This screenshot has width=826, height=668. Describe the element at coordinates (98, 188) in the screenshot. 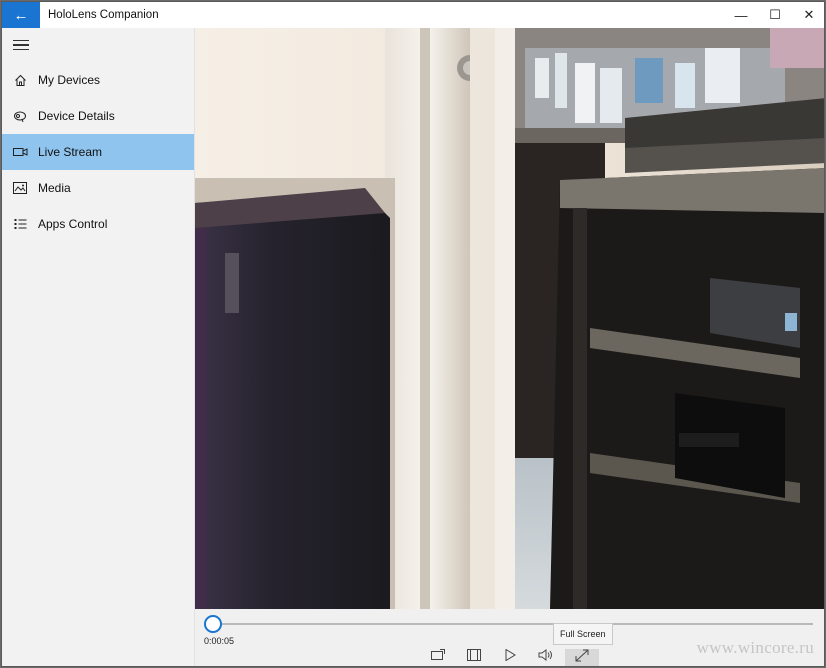

I see `sidebar-item-media: Media` at that location.